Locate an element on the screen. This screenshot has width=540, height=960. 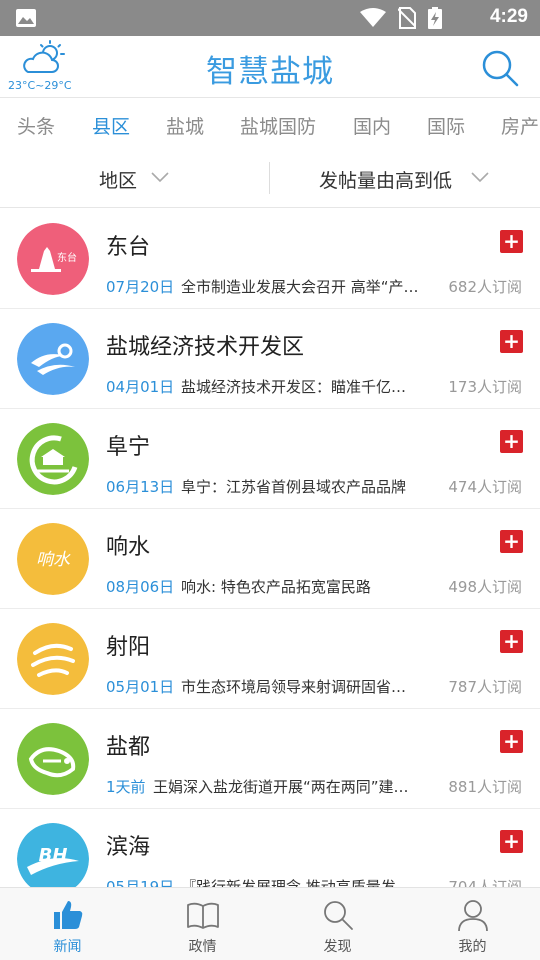
app-header: 23°C~29°C 智慧盐城 is located at coordinates (270, 67).